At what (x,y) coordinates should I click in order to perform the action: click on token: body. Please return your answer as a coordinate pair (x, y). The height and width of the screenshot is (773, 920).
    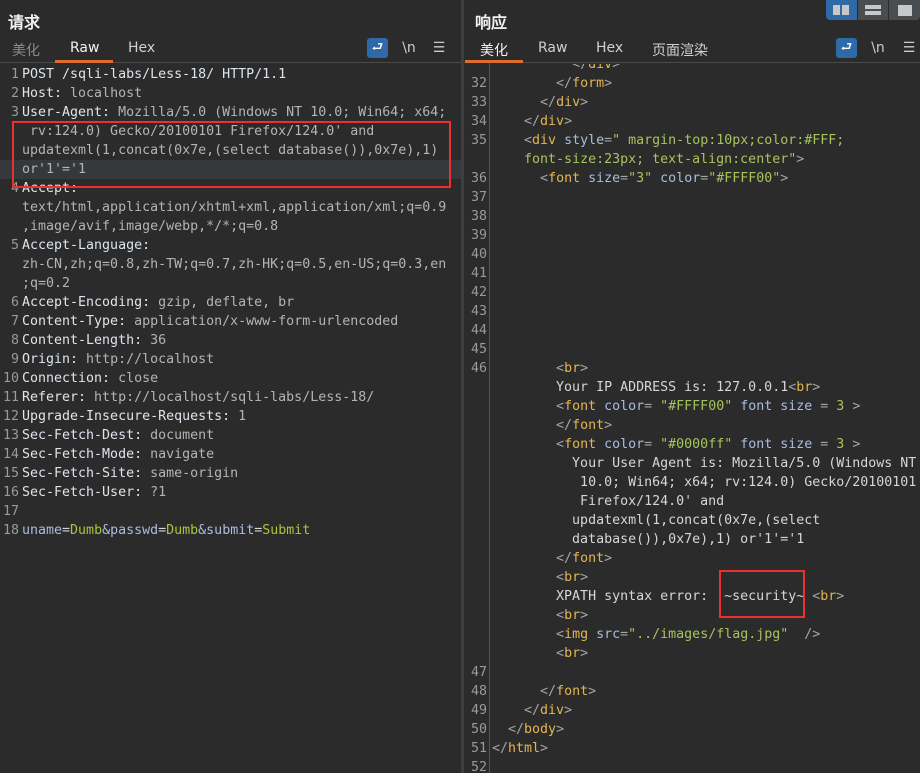
    Looking at the image, I should click on (540, 729).